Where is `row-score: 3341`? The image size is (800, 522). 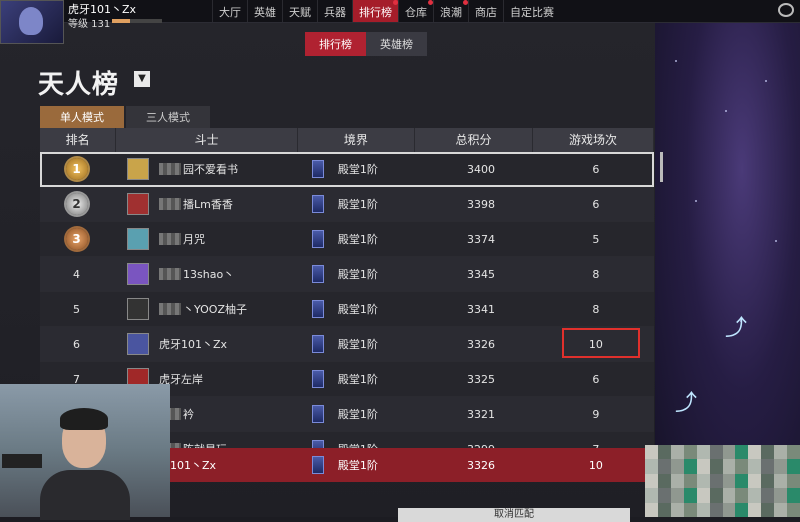
row-score: 3341 is located at coordinates (481, 309).